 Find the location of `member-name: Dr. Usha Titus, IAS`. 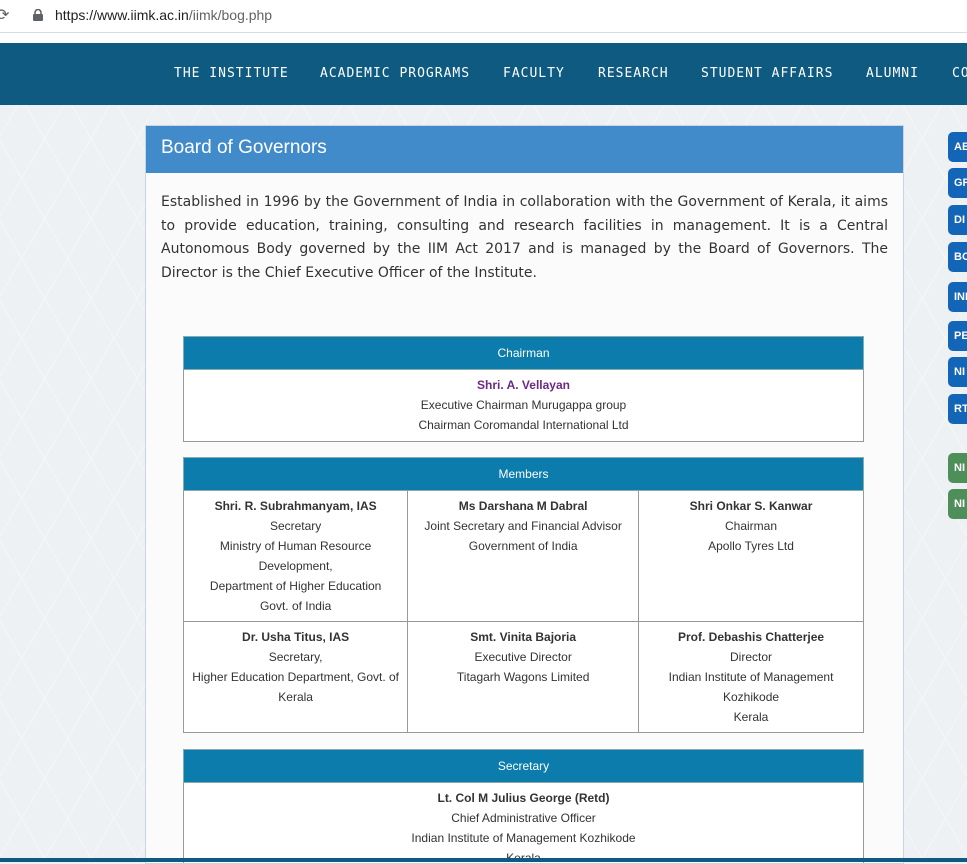

member-name: Dr. Usha Titus, IAS is located at coordinates (295, 637).